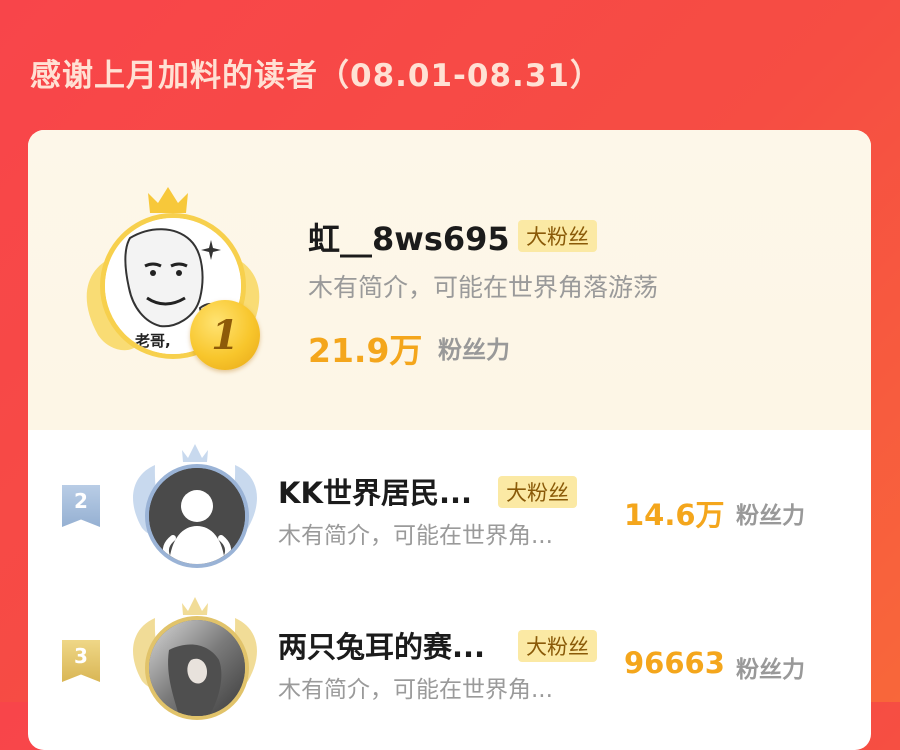  Describe the element at coordinates (674, 663) in the screenshot. I see `fans-power-value: 96663` at that location.